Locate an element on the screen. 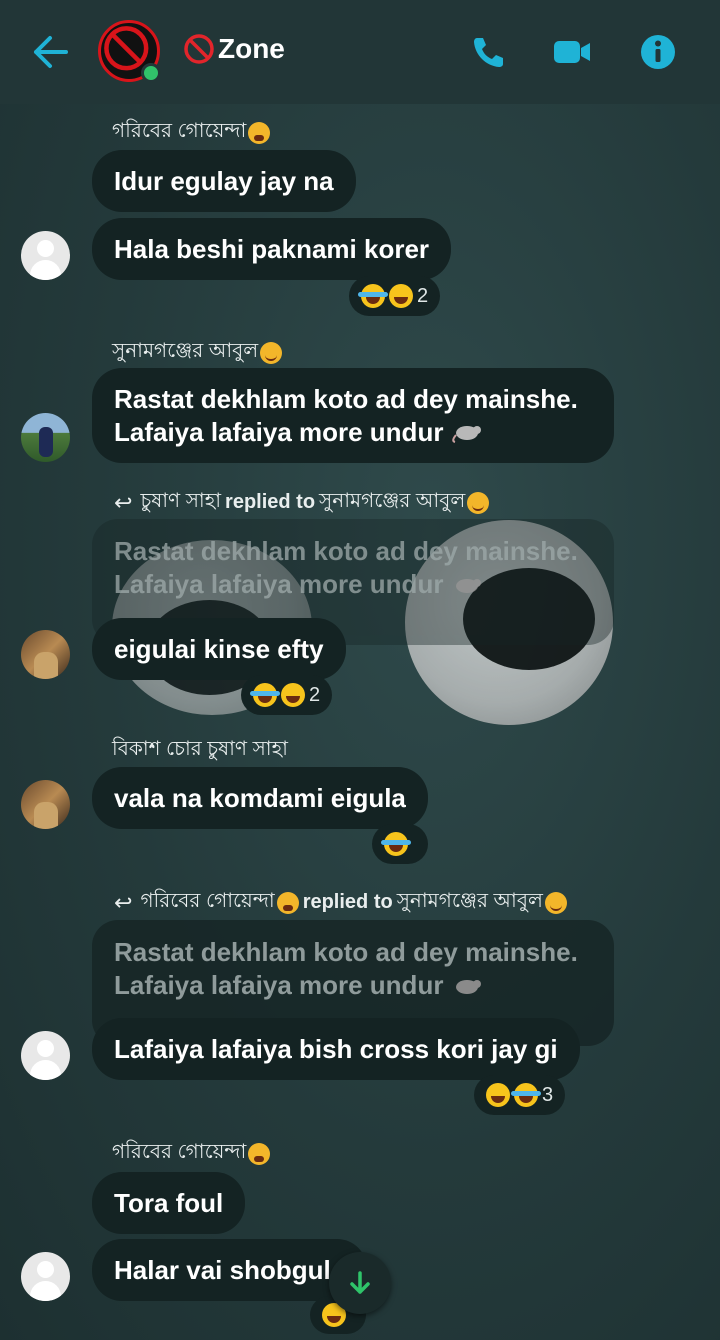 The image size is (720, 1340). online-status-dot is located at coordinates (151, 73).